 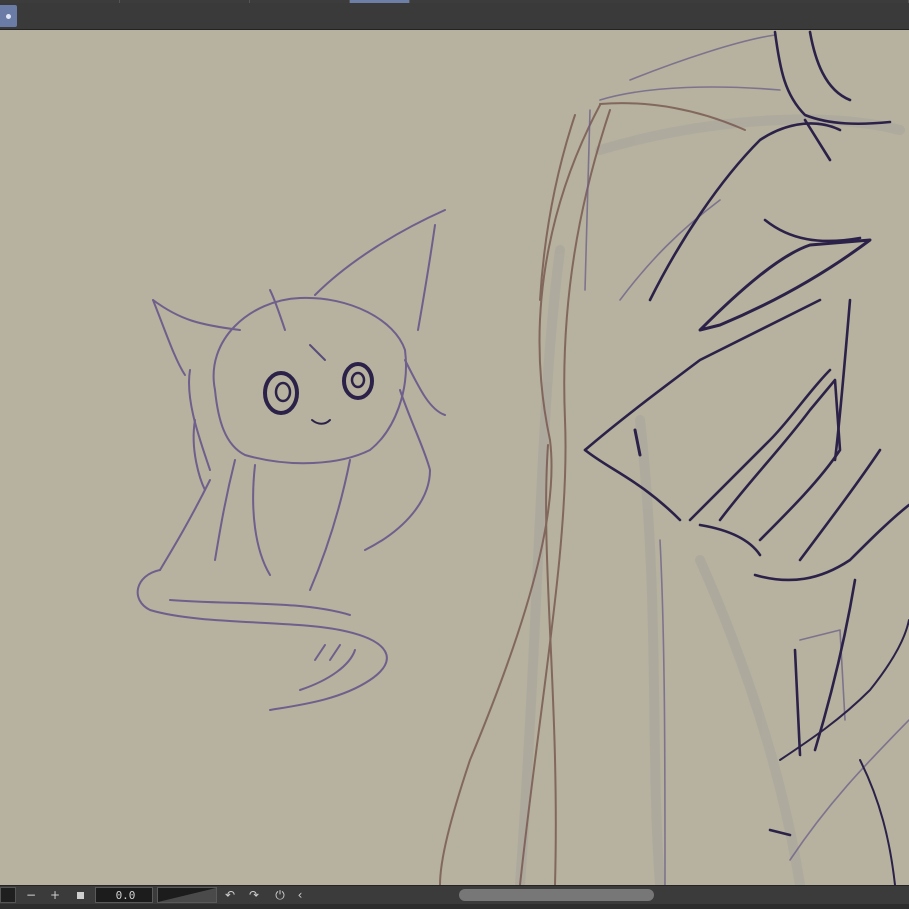 I want to click on square-icon, so click(x=80, y=895).